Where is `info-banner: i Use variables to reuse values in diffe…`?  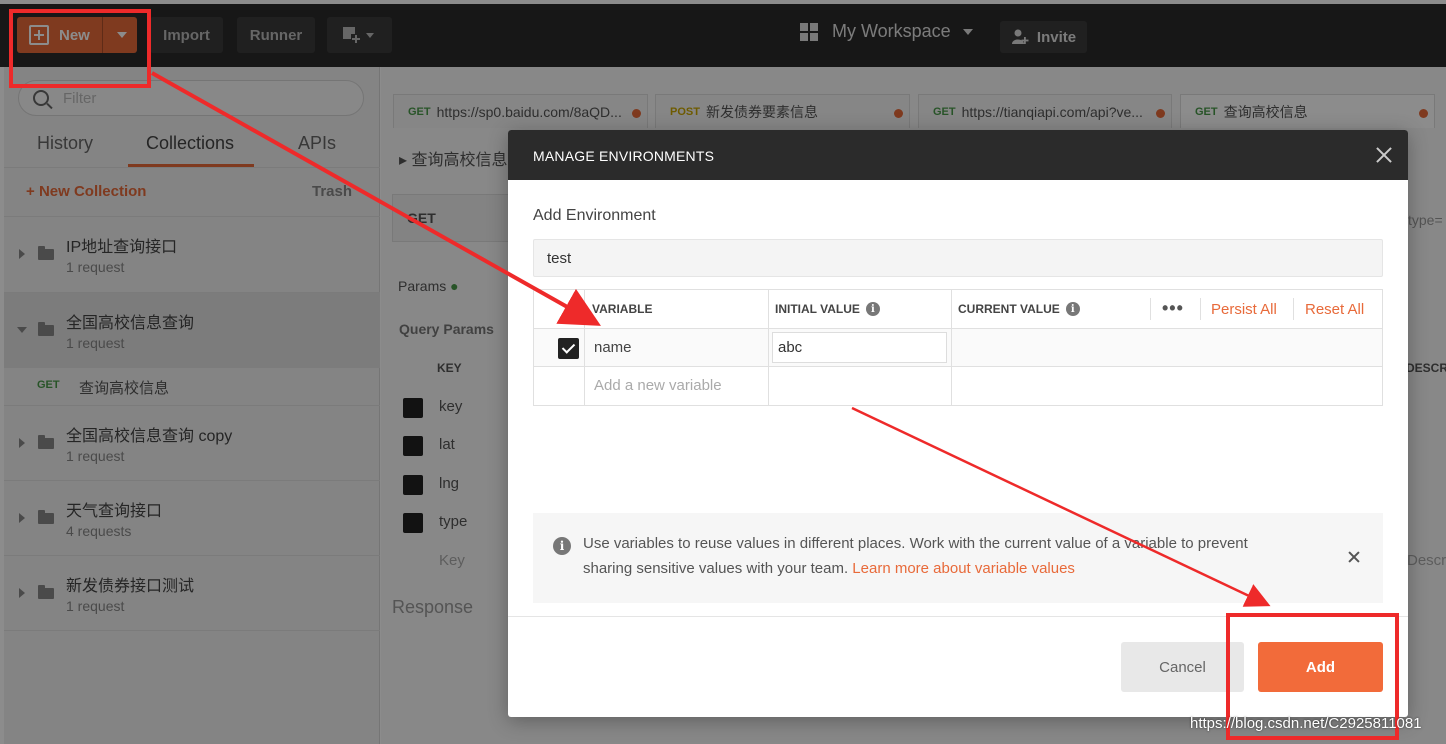
info-banner: i Use variables to reuse values in diffe… is located at coordinates (958, 558).